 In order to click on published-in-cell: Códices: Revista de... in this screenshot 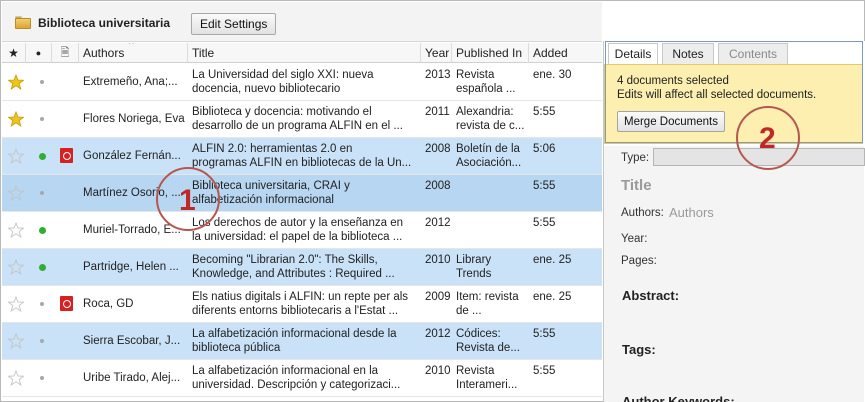, I will do `click(492, 341)`.